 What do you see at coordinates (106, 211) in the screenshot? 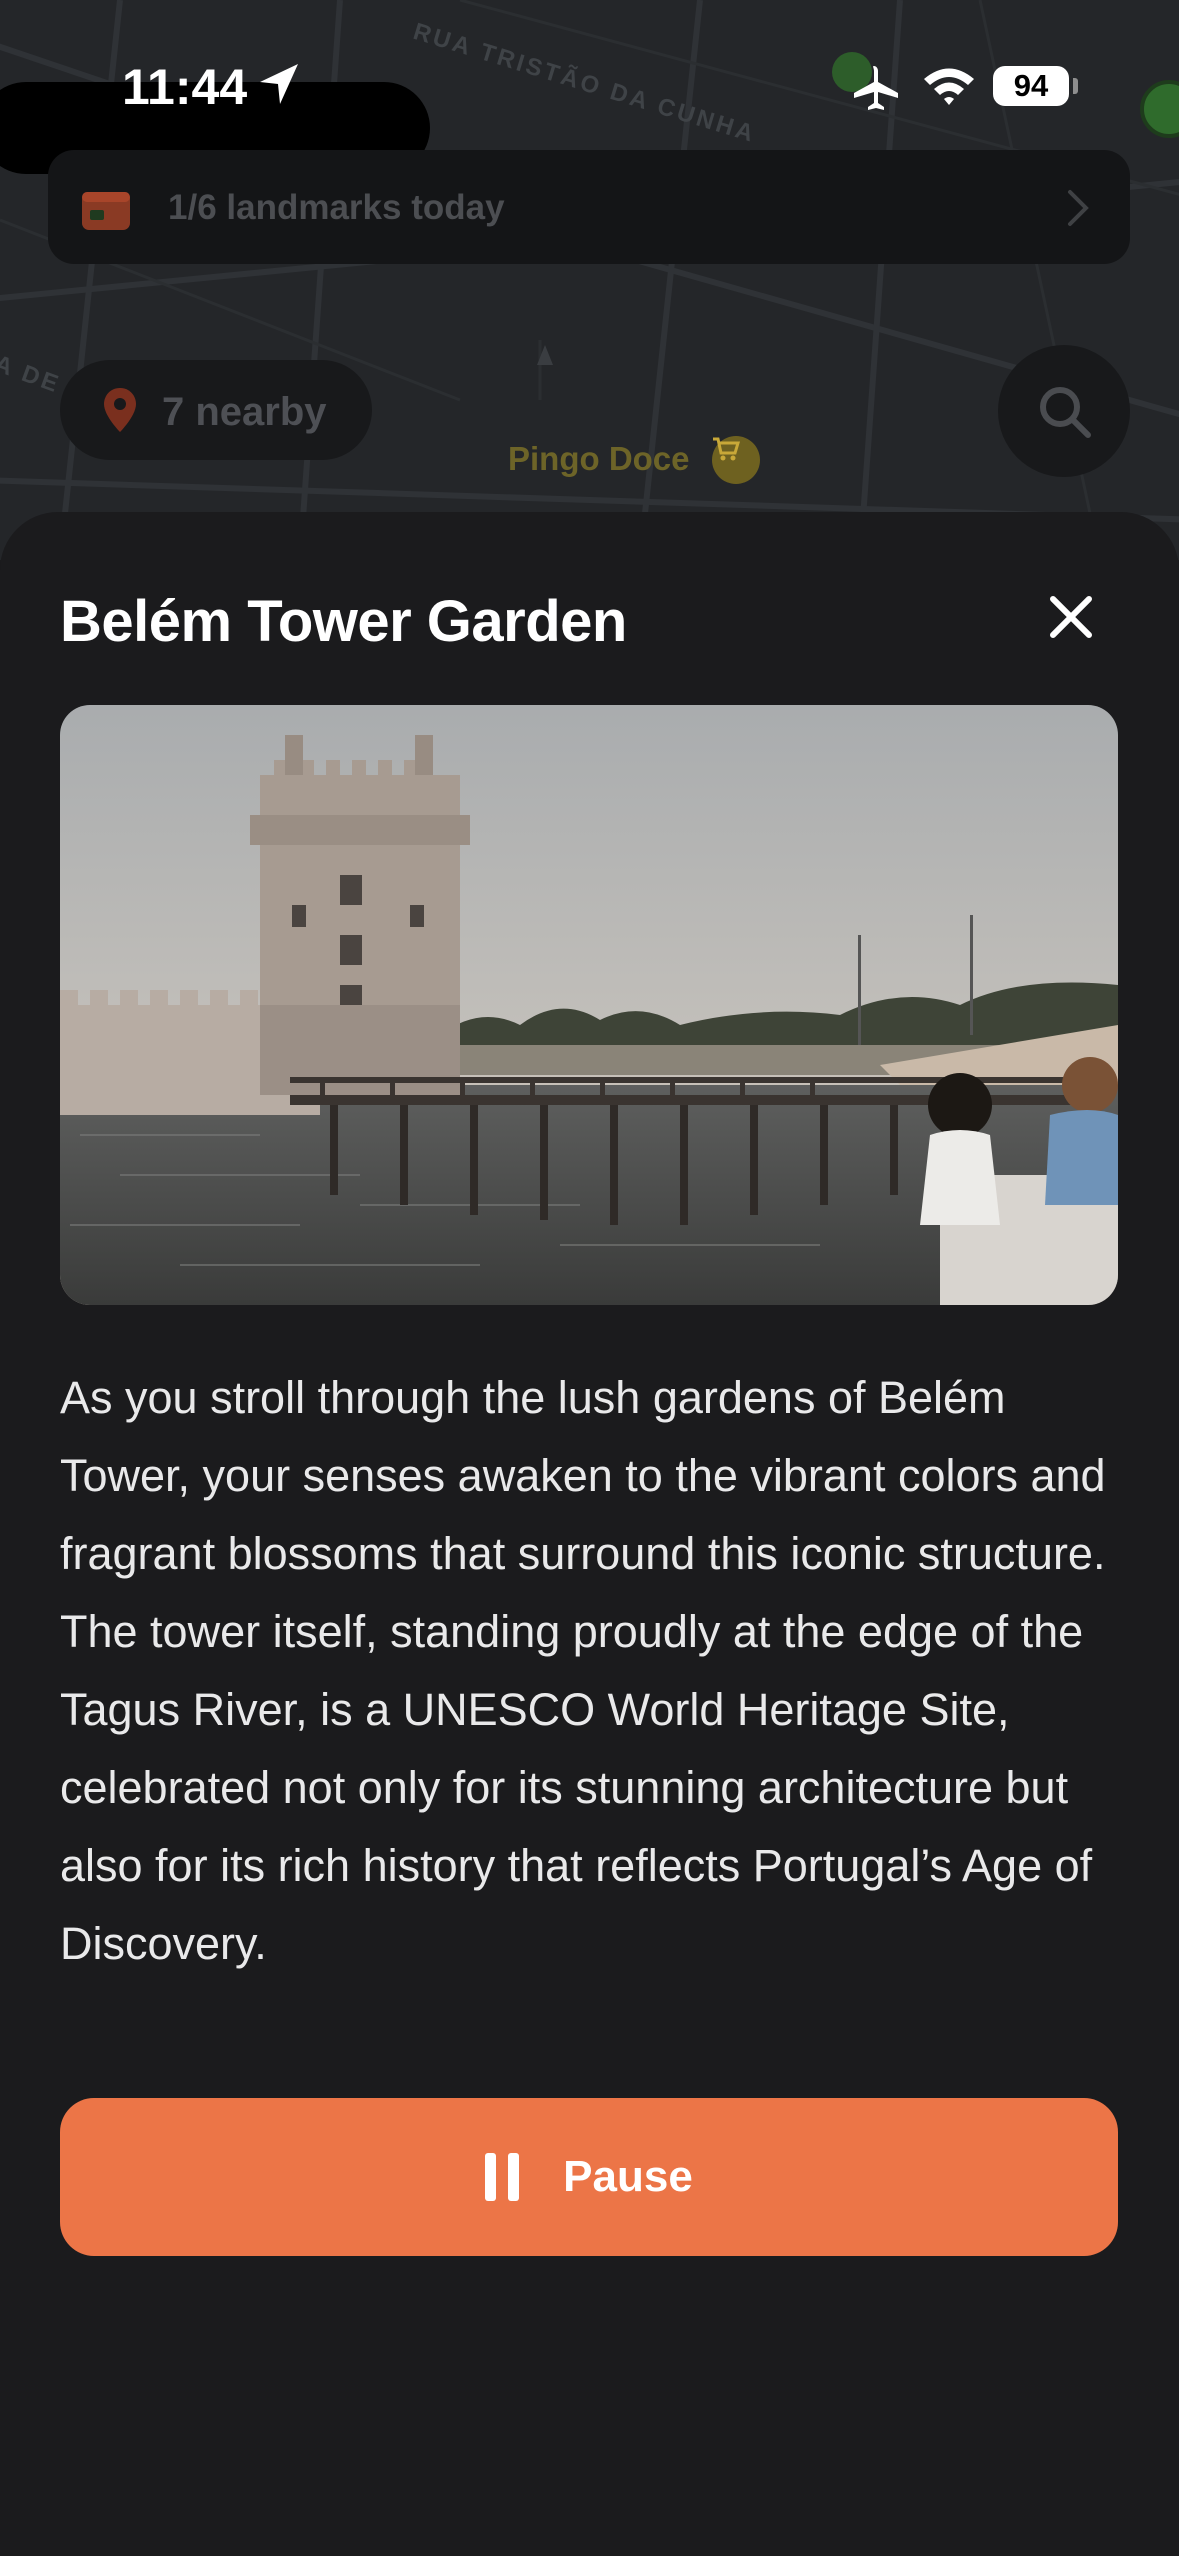
I see `calendar-icon` at bounding box center [106, 211].